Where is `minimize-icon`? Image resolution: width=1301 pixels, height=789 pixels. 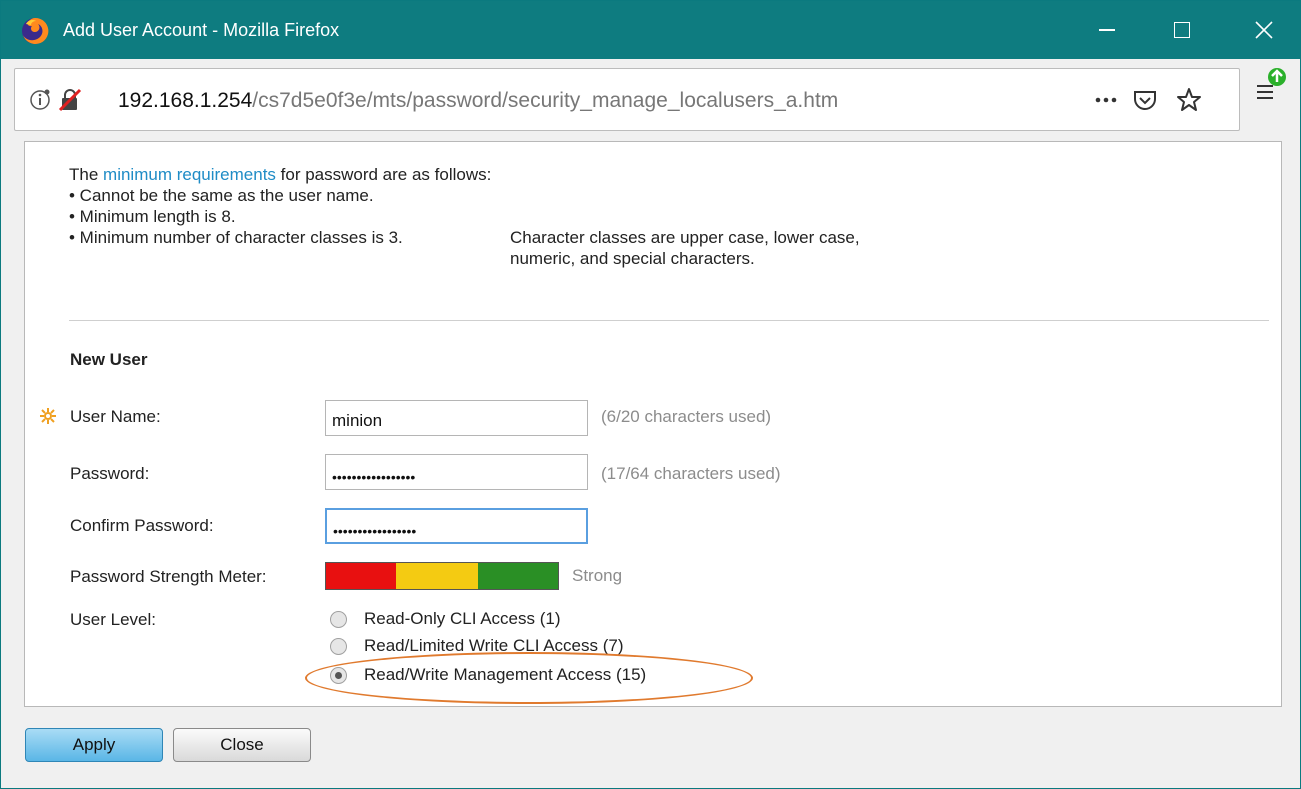
minimize-icon is located at coordinates (1107, 30).